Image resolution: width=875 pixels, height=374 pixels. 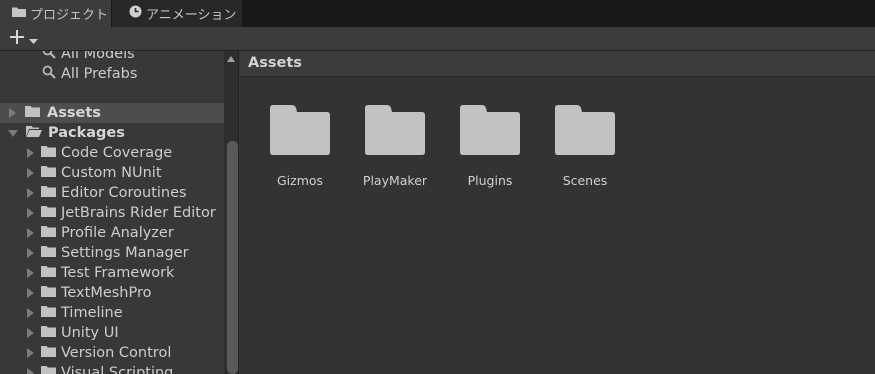 I want to click on tree-item-label: Assets, so click(x=74, y=113).